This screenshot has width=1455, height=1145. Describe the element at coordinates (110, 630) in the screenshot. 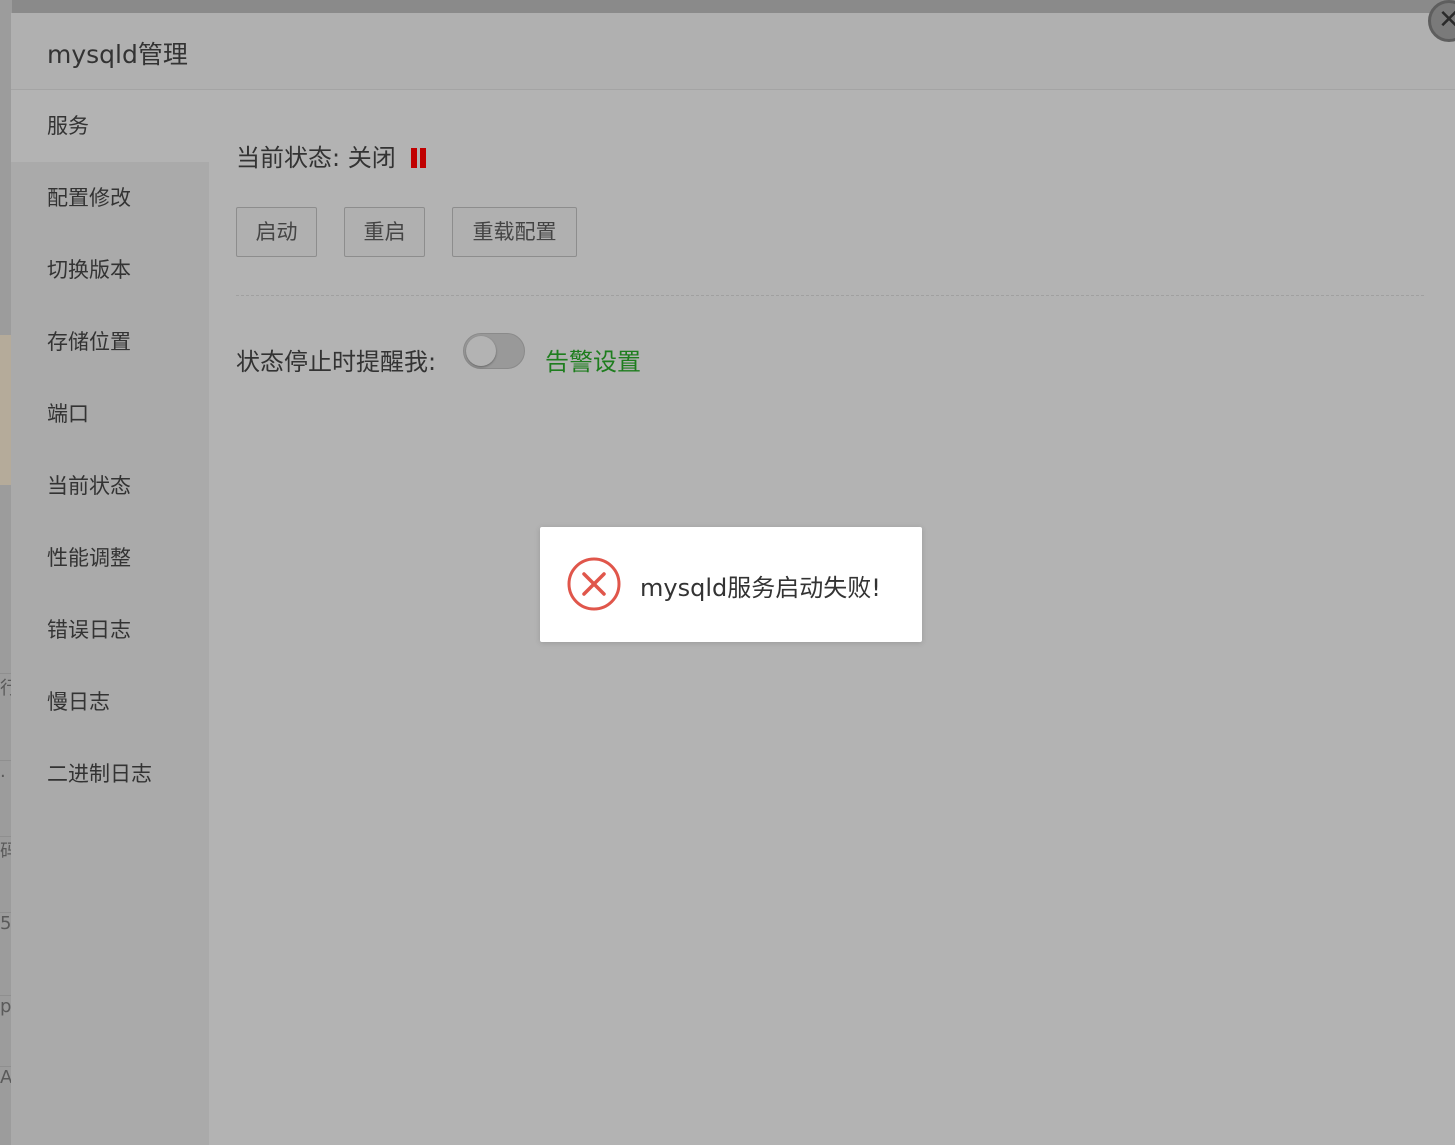

I see `sidebar-item-error-log: 错误日志` at that location.